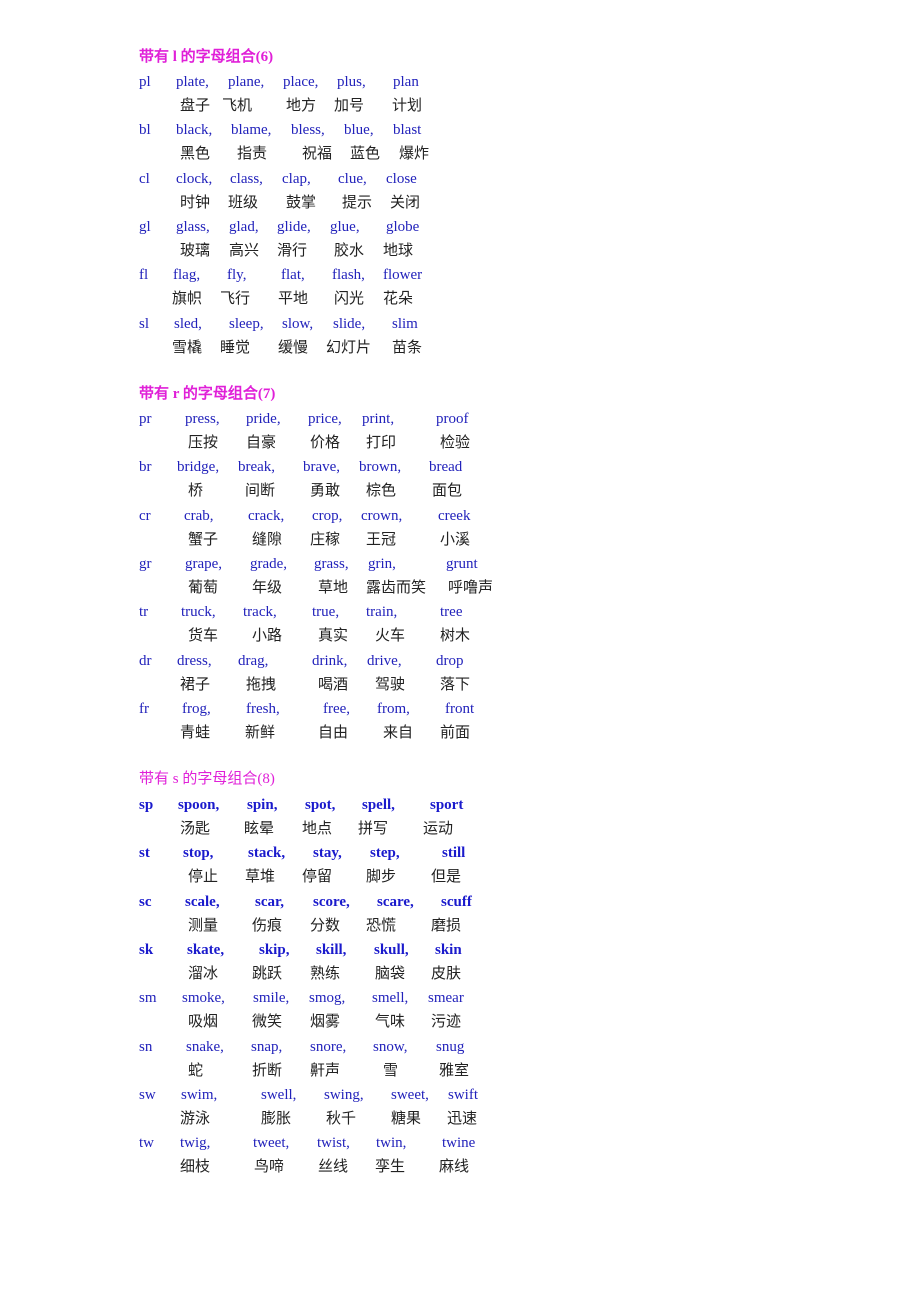  What do you see at coordinates (266, 515) in the screenshot?
I see `english-word: crack,` at bounding box center [266, 515].